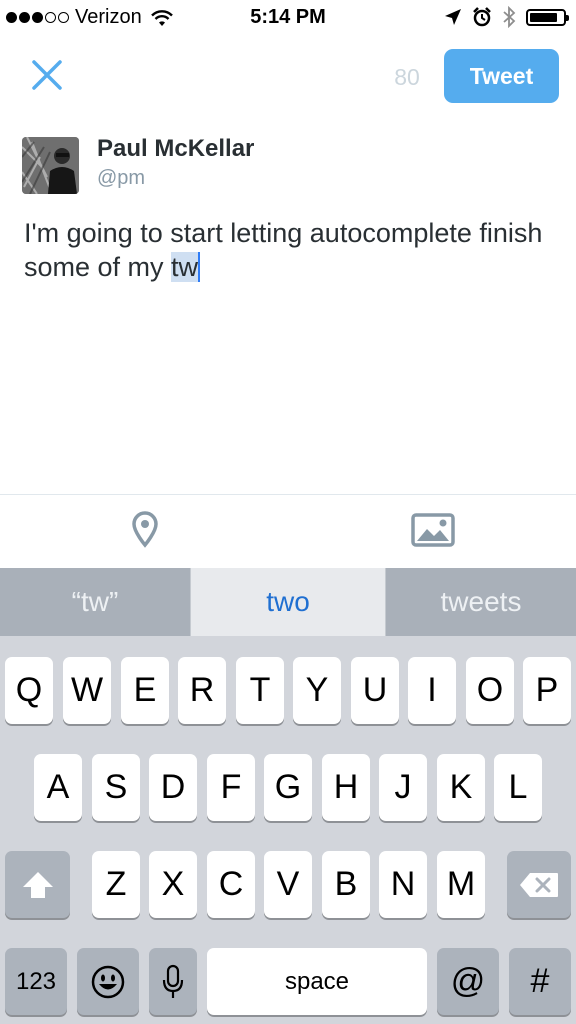 This screenshot has width=576, height=1024. What do you see at coordinates (490, 690) in the screenshot?
I see `key-o: O` at bounding box center [490, 690].